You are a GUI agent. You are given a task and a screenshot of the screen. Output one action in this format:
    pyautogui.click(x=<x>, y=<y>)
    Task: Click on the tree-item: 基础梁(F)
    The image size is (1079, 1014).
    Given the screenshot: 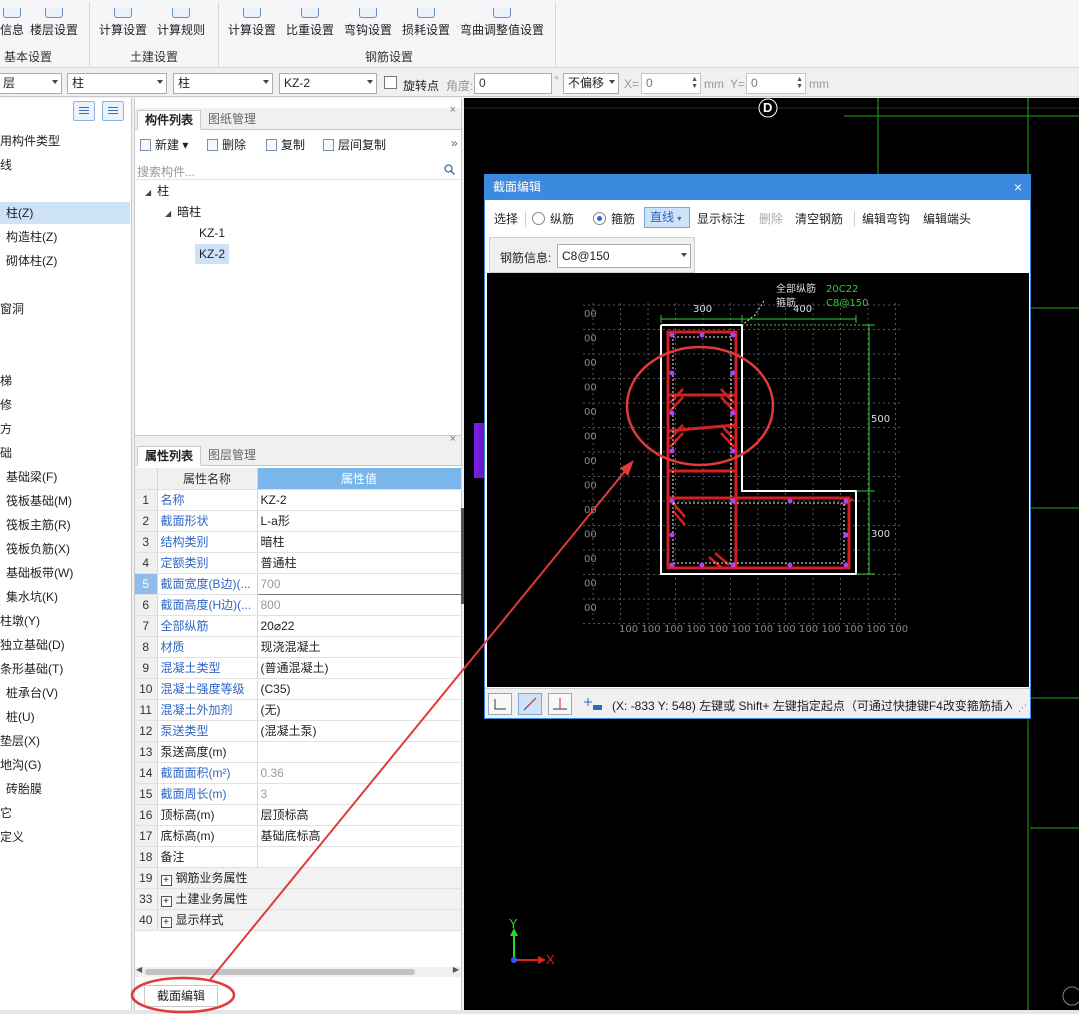 What is the action you would take?
    pyautogui.click(x=65, y=477)
    